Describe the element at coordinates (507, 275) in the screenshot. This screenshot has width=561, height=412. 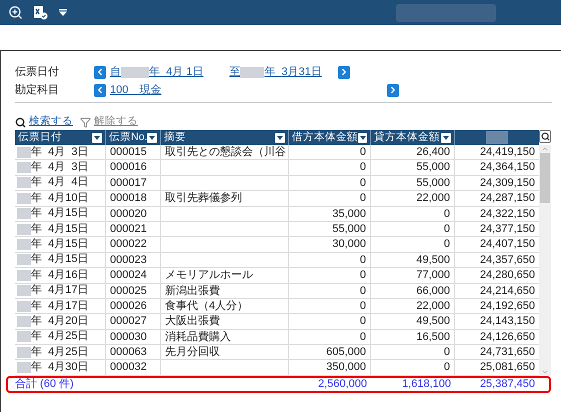
I see `table-cell-text: 24,280,650` at that location.